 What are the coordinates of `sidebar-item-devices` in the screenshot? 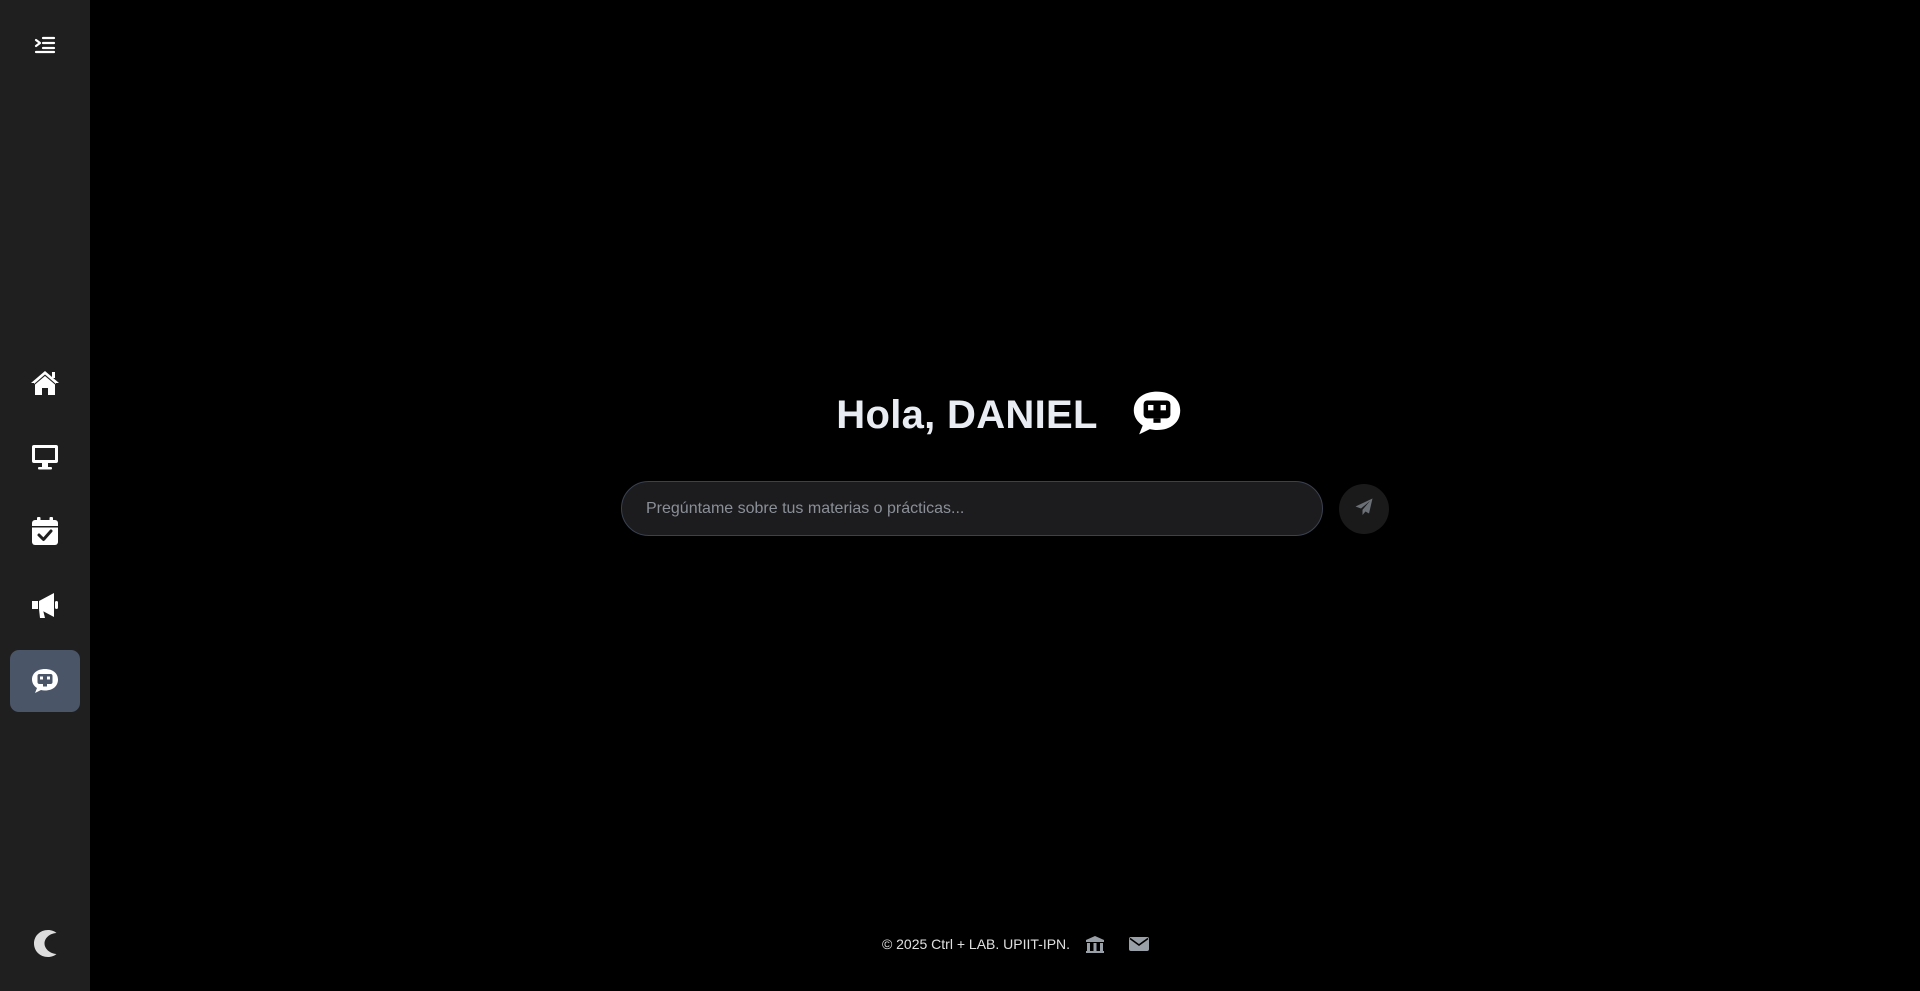 It's located at (45, 457).